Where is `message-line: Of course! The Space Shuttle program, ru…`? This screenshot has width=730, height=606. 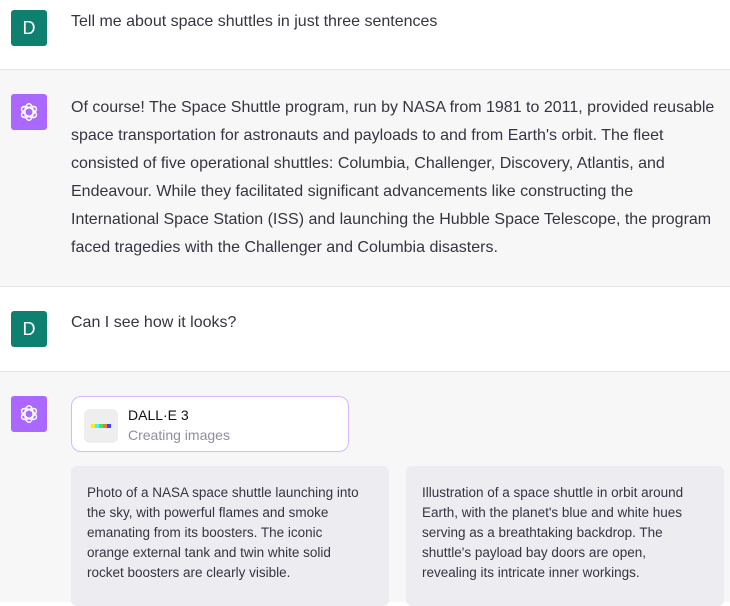
message-line: Of course! The Space Shuttle program, ru… is located at coordinates (393, 107).